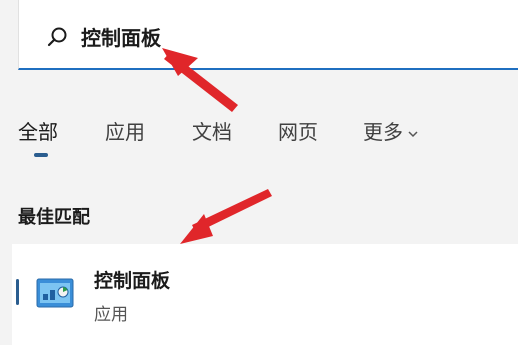 The width and height of the screenshot is (518, 345). I want to click on arrow-to-search, so click(200, 80).